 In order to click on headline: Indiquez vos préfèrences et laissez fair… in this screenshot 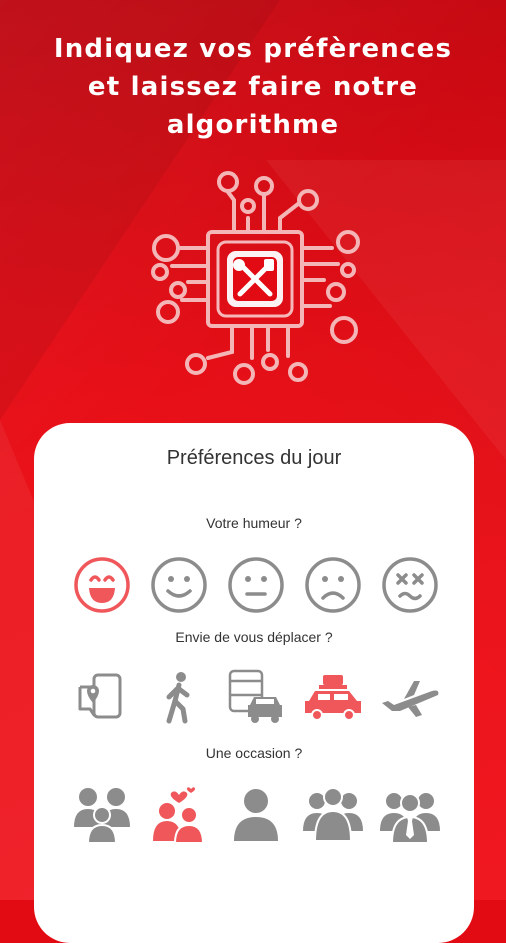, I will do `click(253, 87)`.